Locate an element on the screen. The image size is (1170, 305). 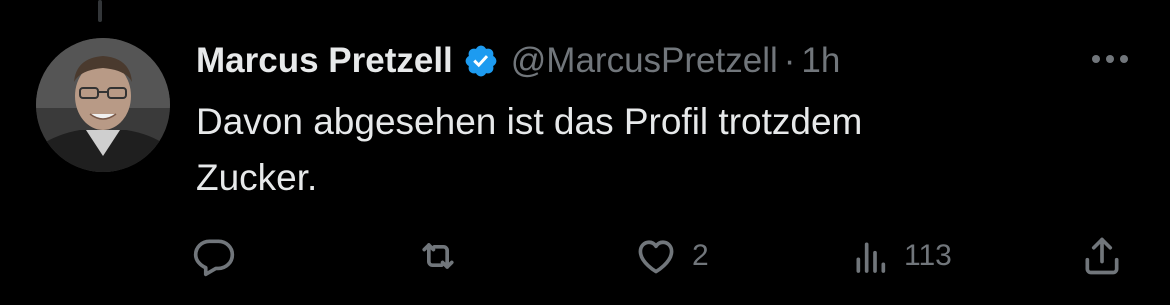
like-count: 2 is located at coordinates (700, 255).